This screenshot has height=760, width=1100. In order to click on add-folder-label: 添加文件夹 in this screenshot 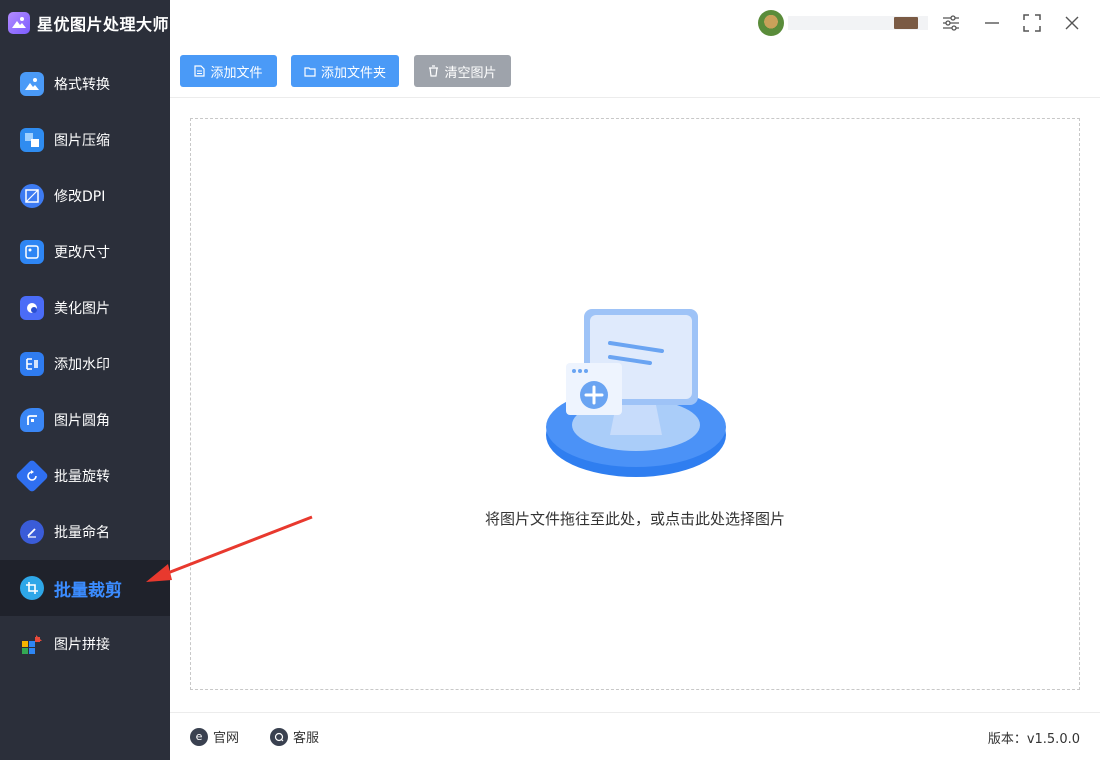, I will do `click(353, 73)`.